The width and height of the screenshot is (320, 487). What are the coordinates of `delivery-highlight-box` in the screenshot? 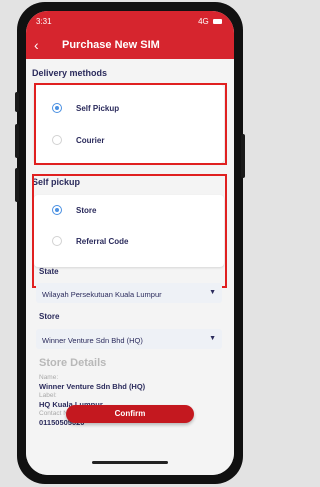 It's located at (130, 124).